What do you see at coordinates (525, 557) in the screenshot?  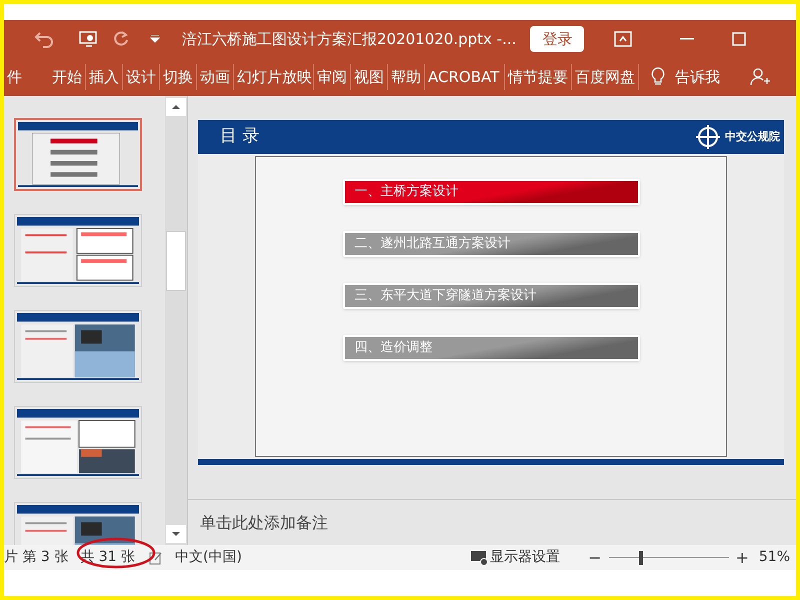 I see `display-settings: 显示器设置` at bounding box center [525, 557].